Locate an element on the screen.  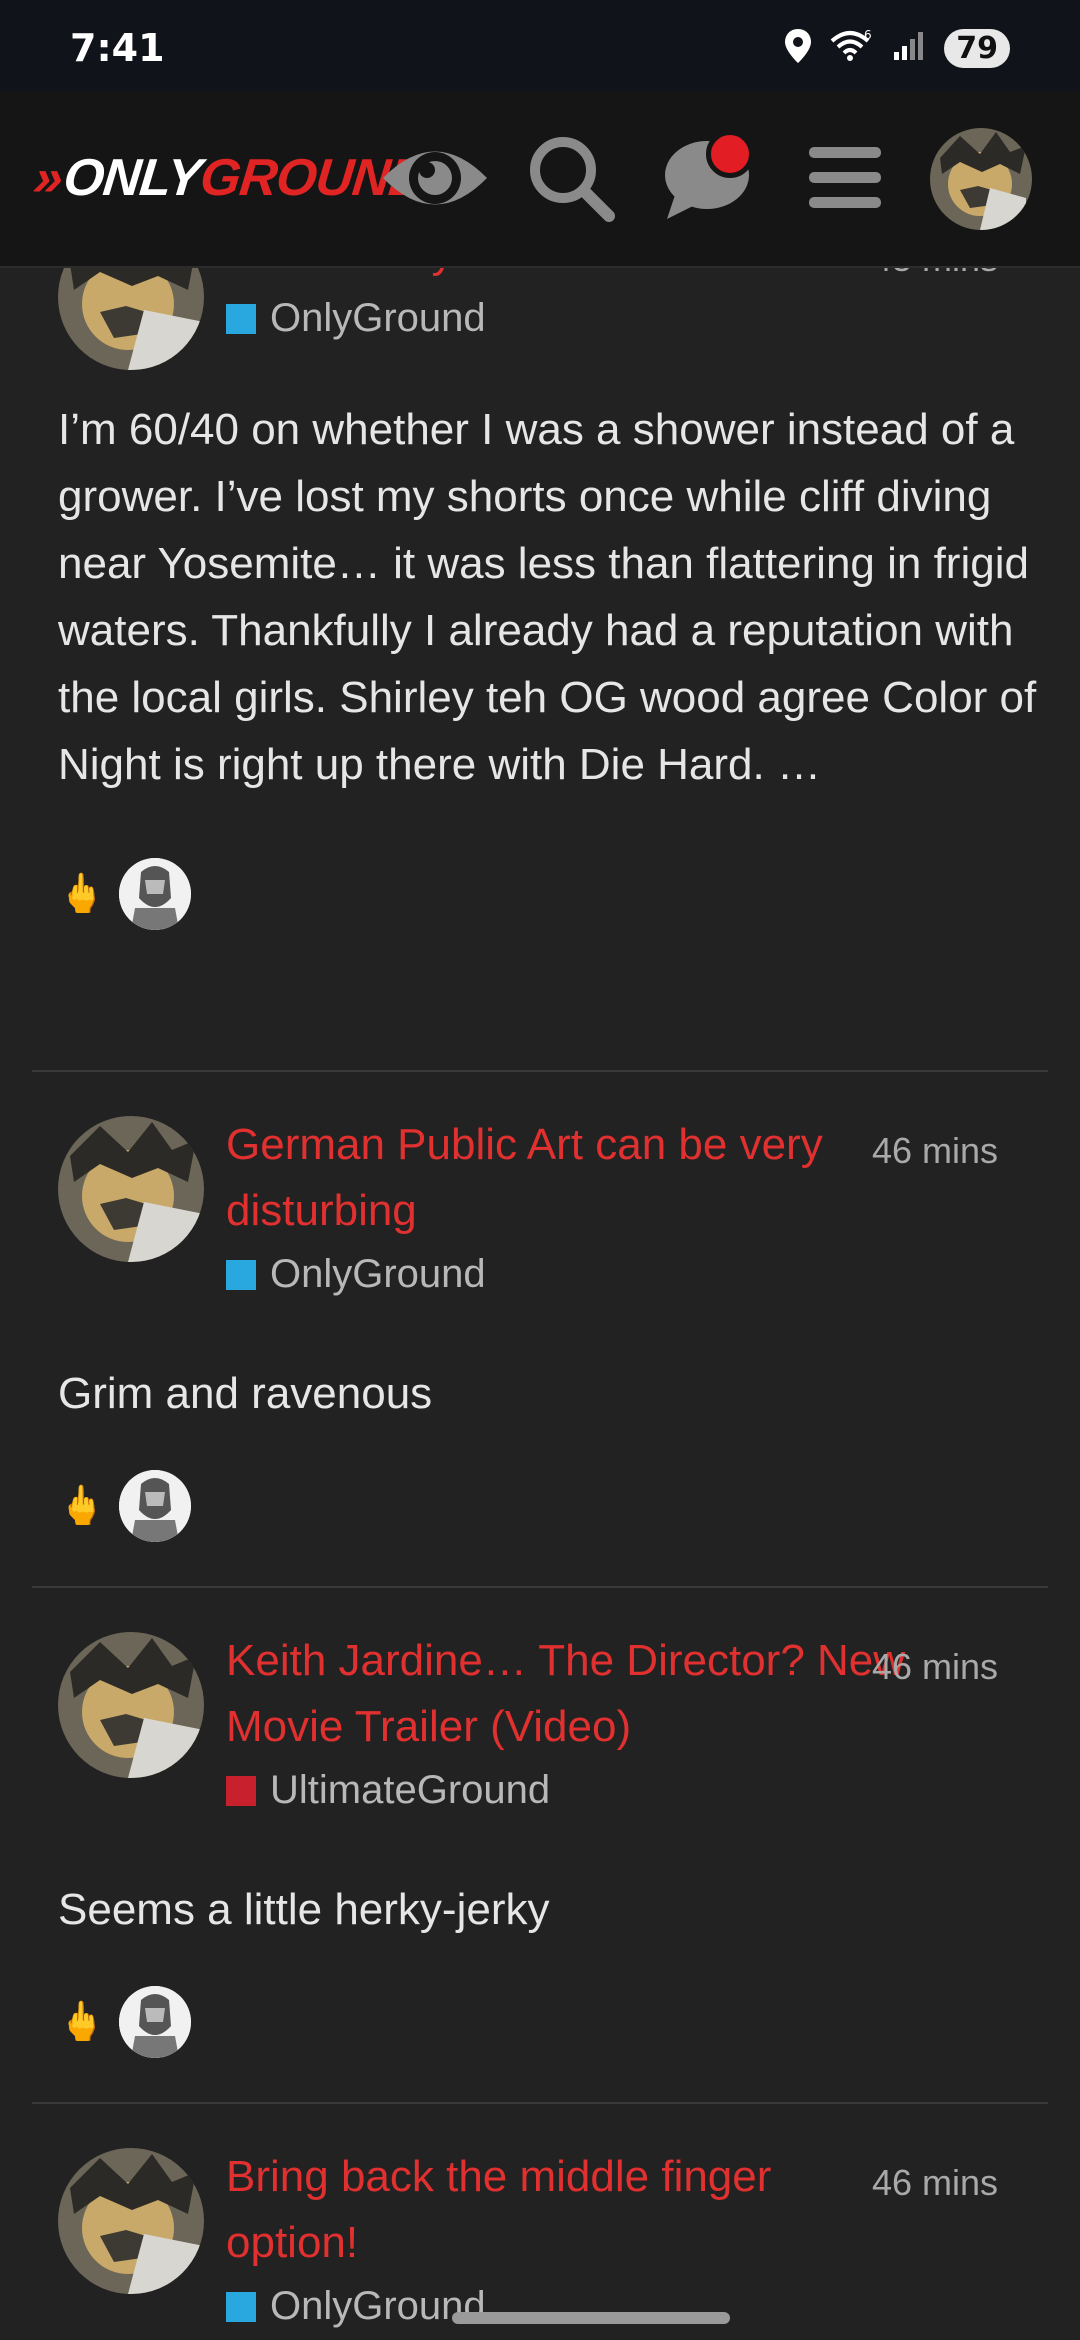
site-logo: » ONLY GROUND is located at coordinates (230, 178).